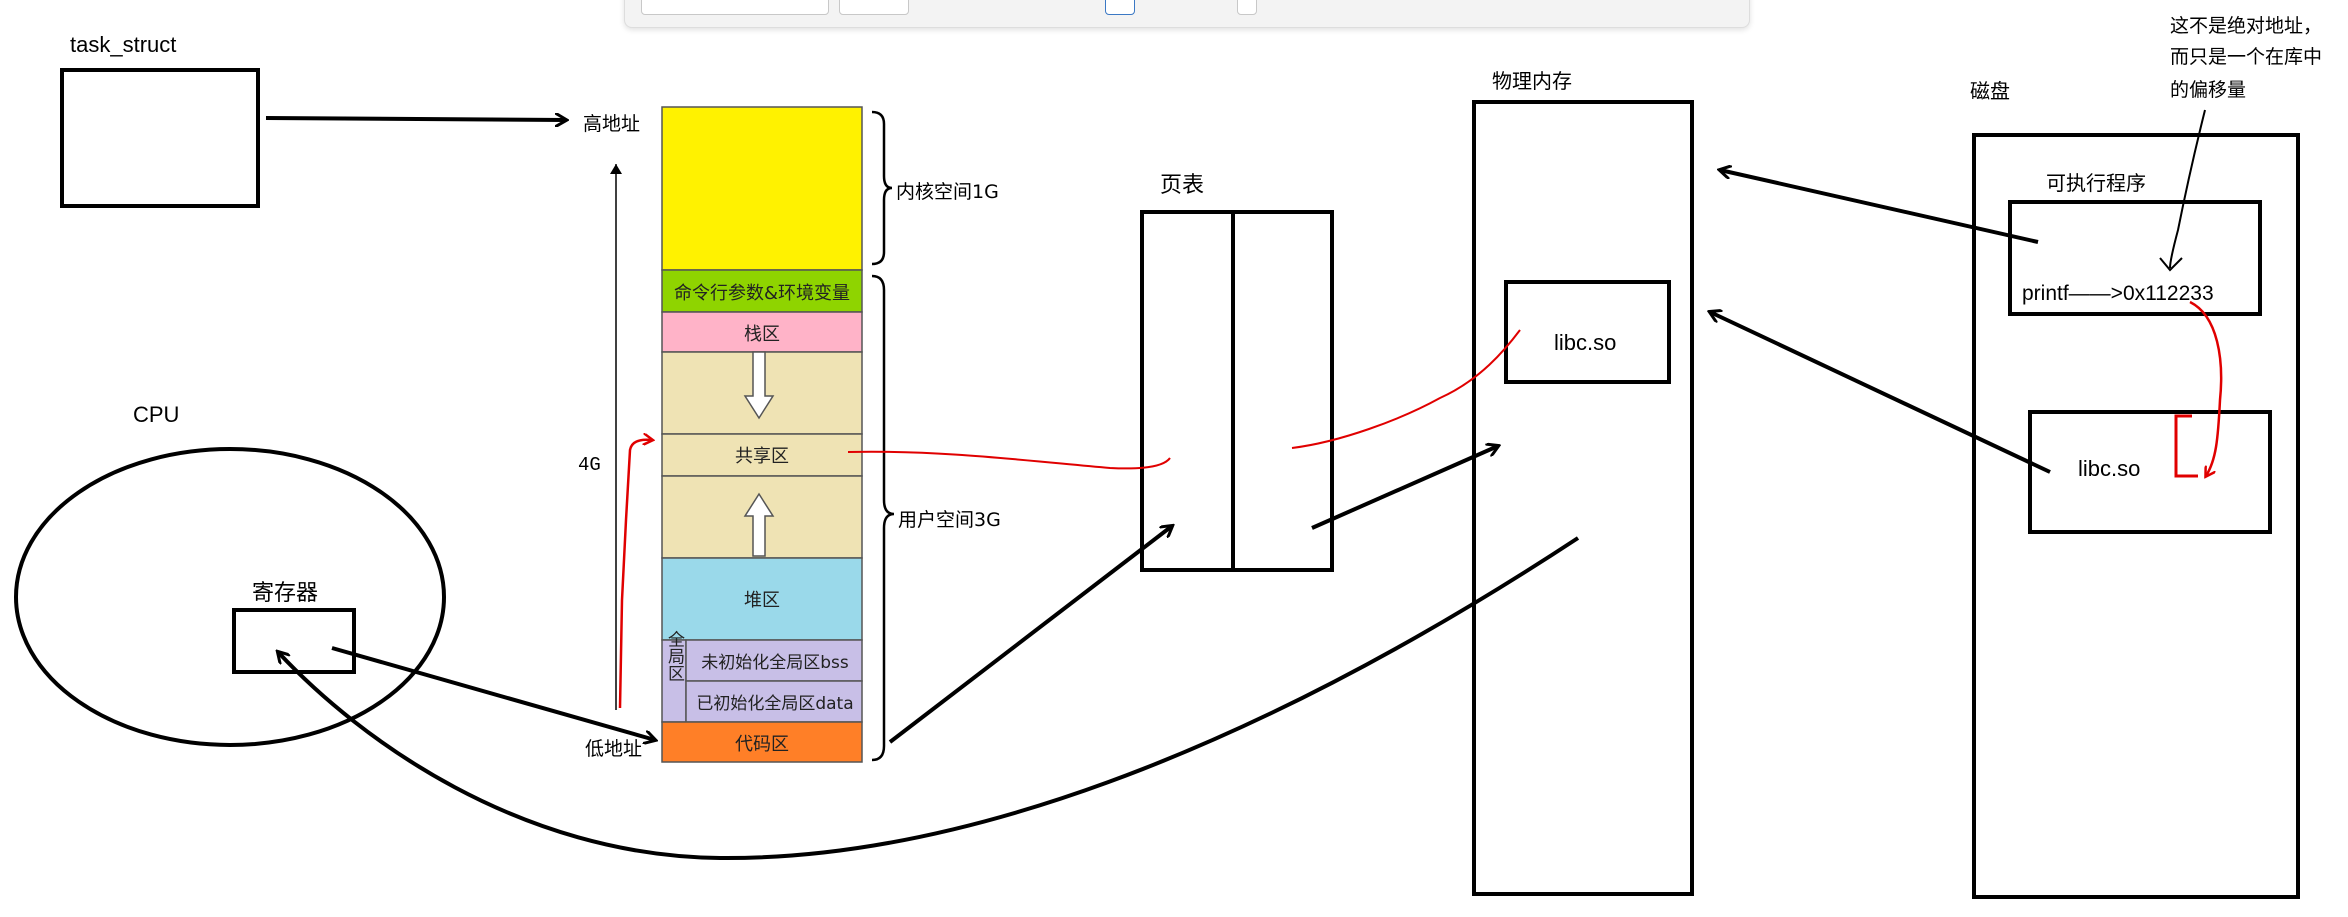 This screenshot has width=2348, height=917. What do you see at coordinates (947, 192) in the screenshot?
I see `kernel-space-label: 内核空间1G` at bounding box center [947, 192].